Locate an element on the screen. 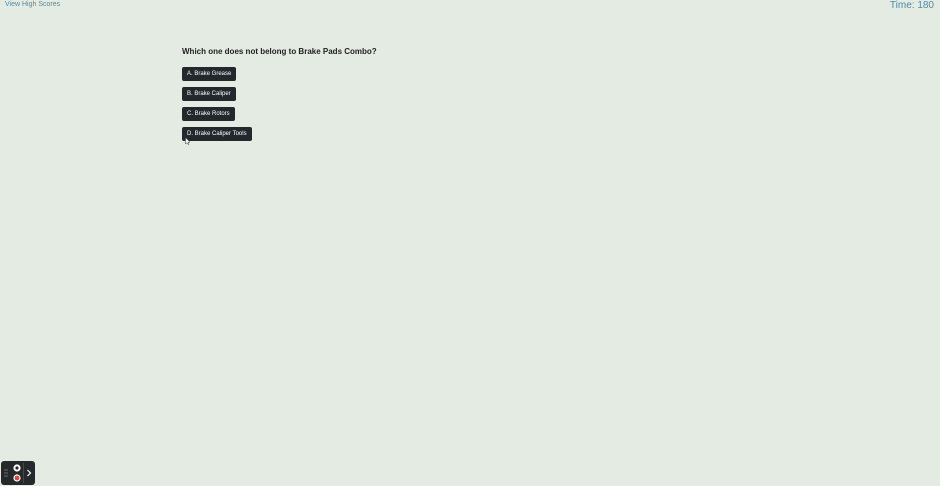 The image size is (940, 486). view-high-scores-link: View High Scores is located at coordinates (32, 4).